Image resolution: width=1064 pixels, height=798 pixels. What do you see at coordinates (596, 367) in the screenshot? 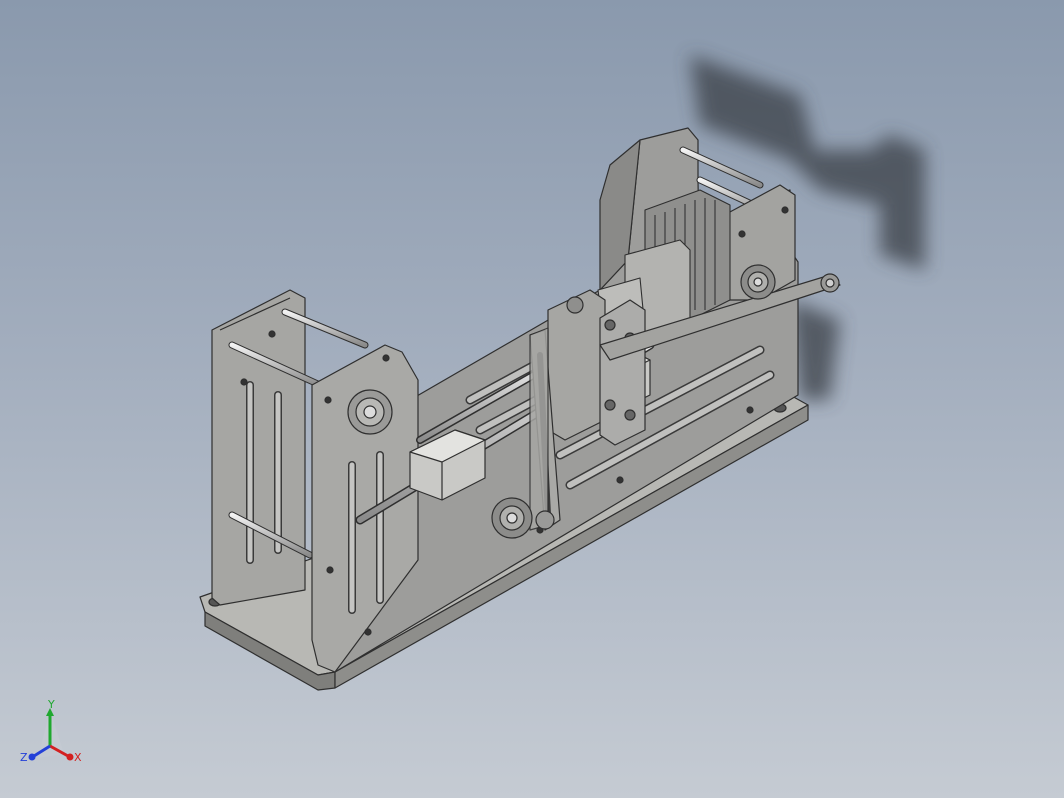
I see `carriage-plate` at bounding box center [596, 367].